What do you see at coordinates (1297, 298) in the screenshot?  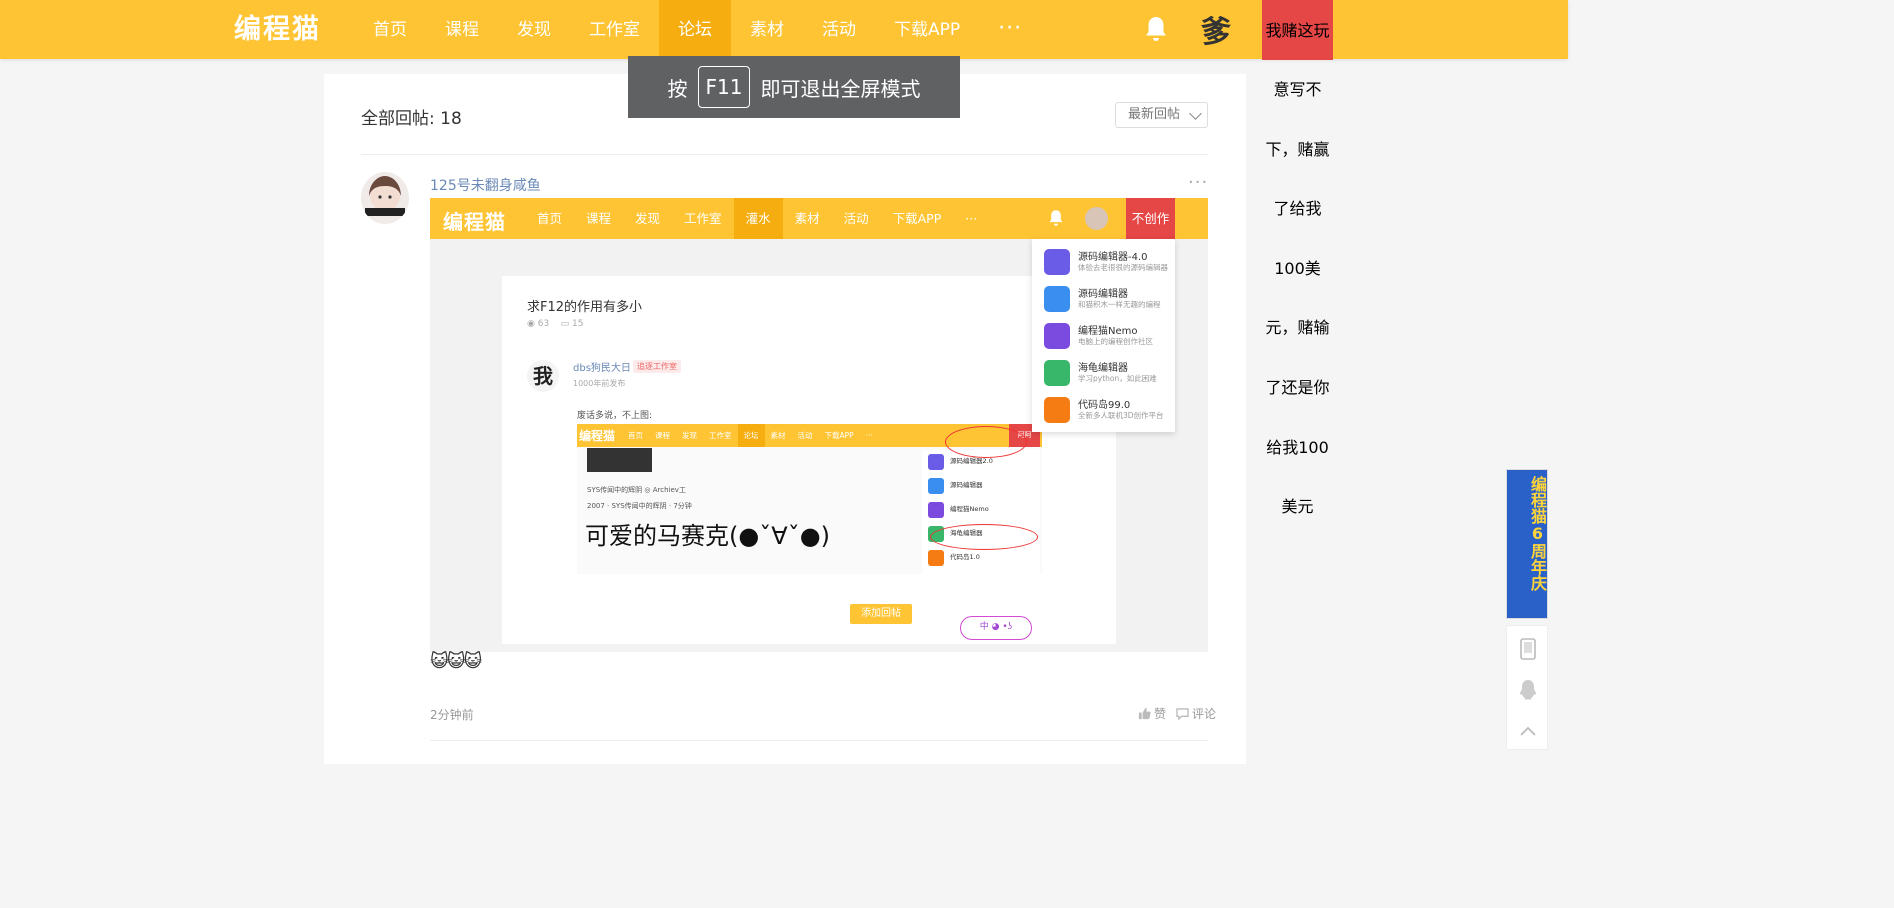 I see `overflow-text: 意写不 下，赌赢 了给我 100美 元，赌输 了还是你 给我100 美元` at bounding box center [1297, 298].